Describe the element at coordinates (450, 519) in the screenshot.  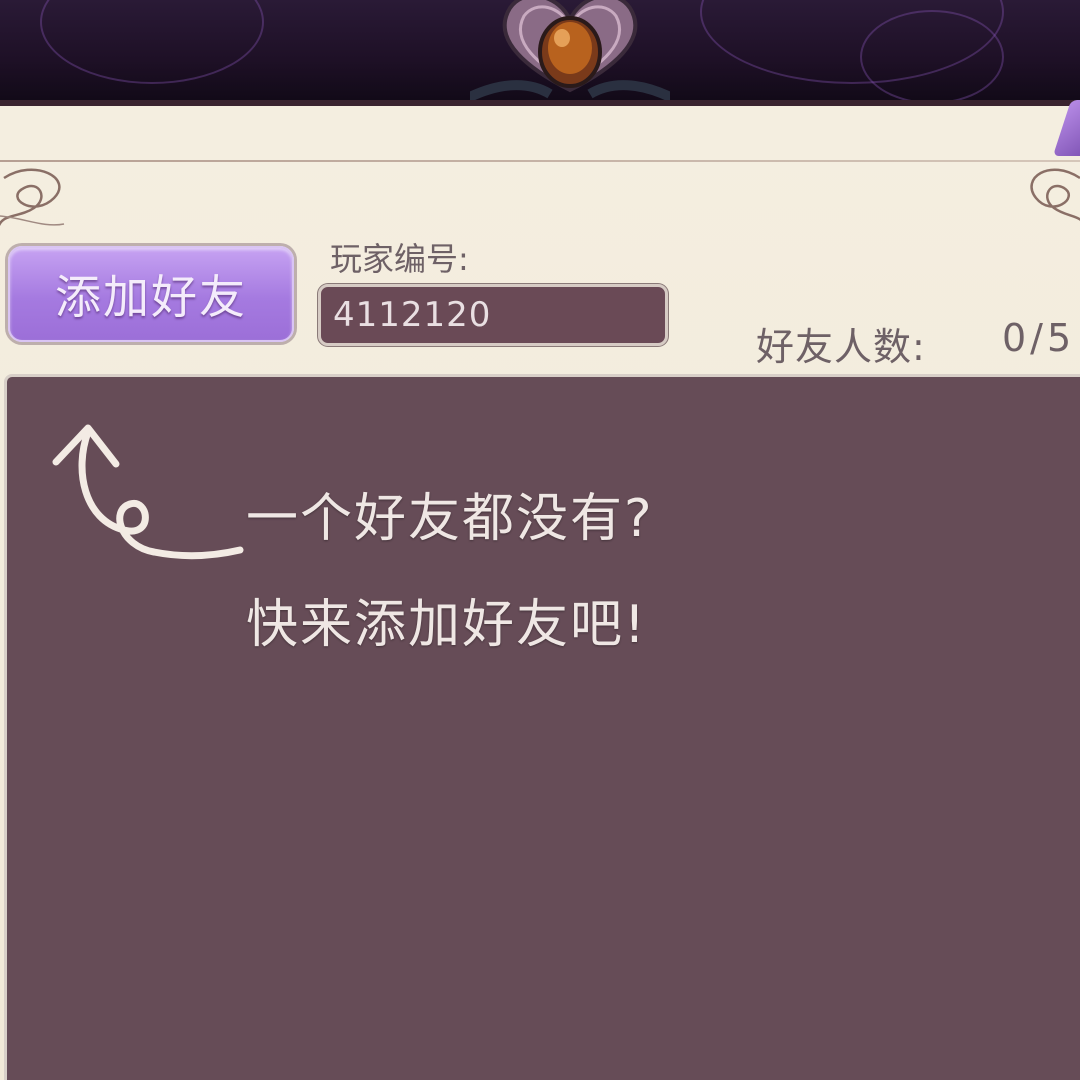
I see `empty-hint-line1: 一个好友都没有?` at that location.